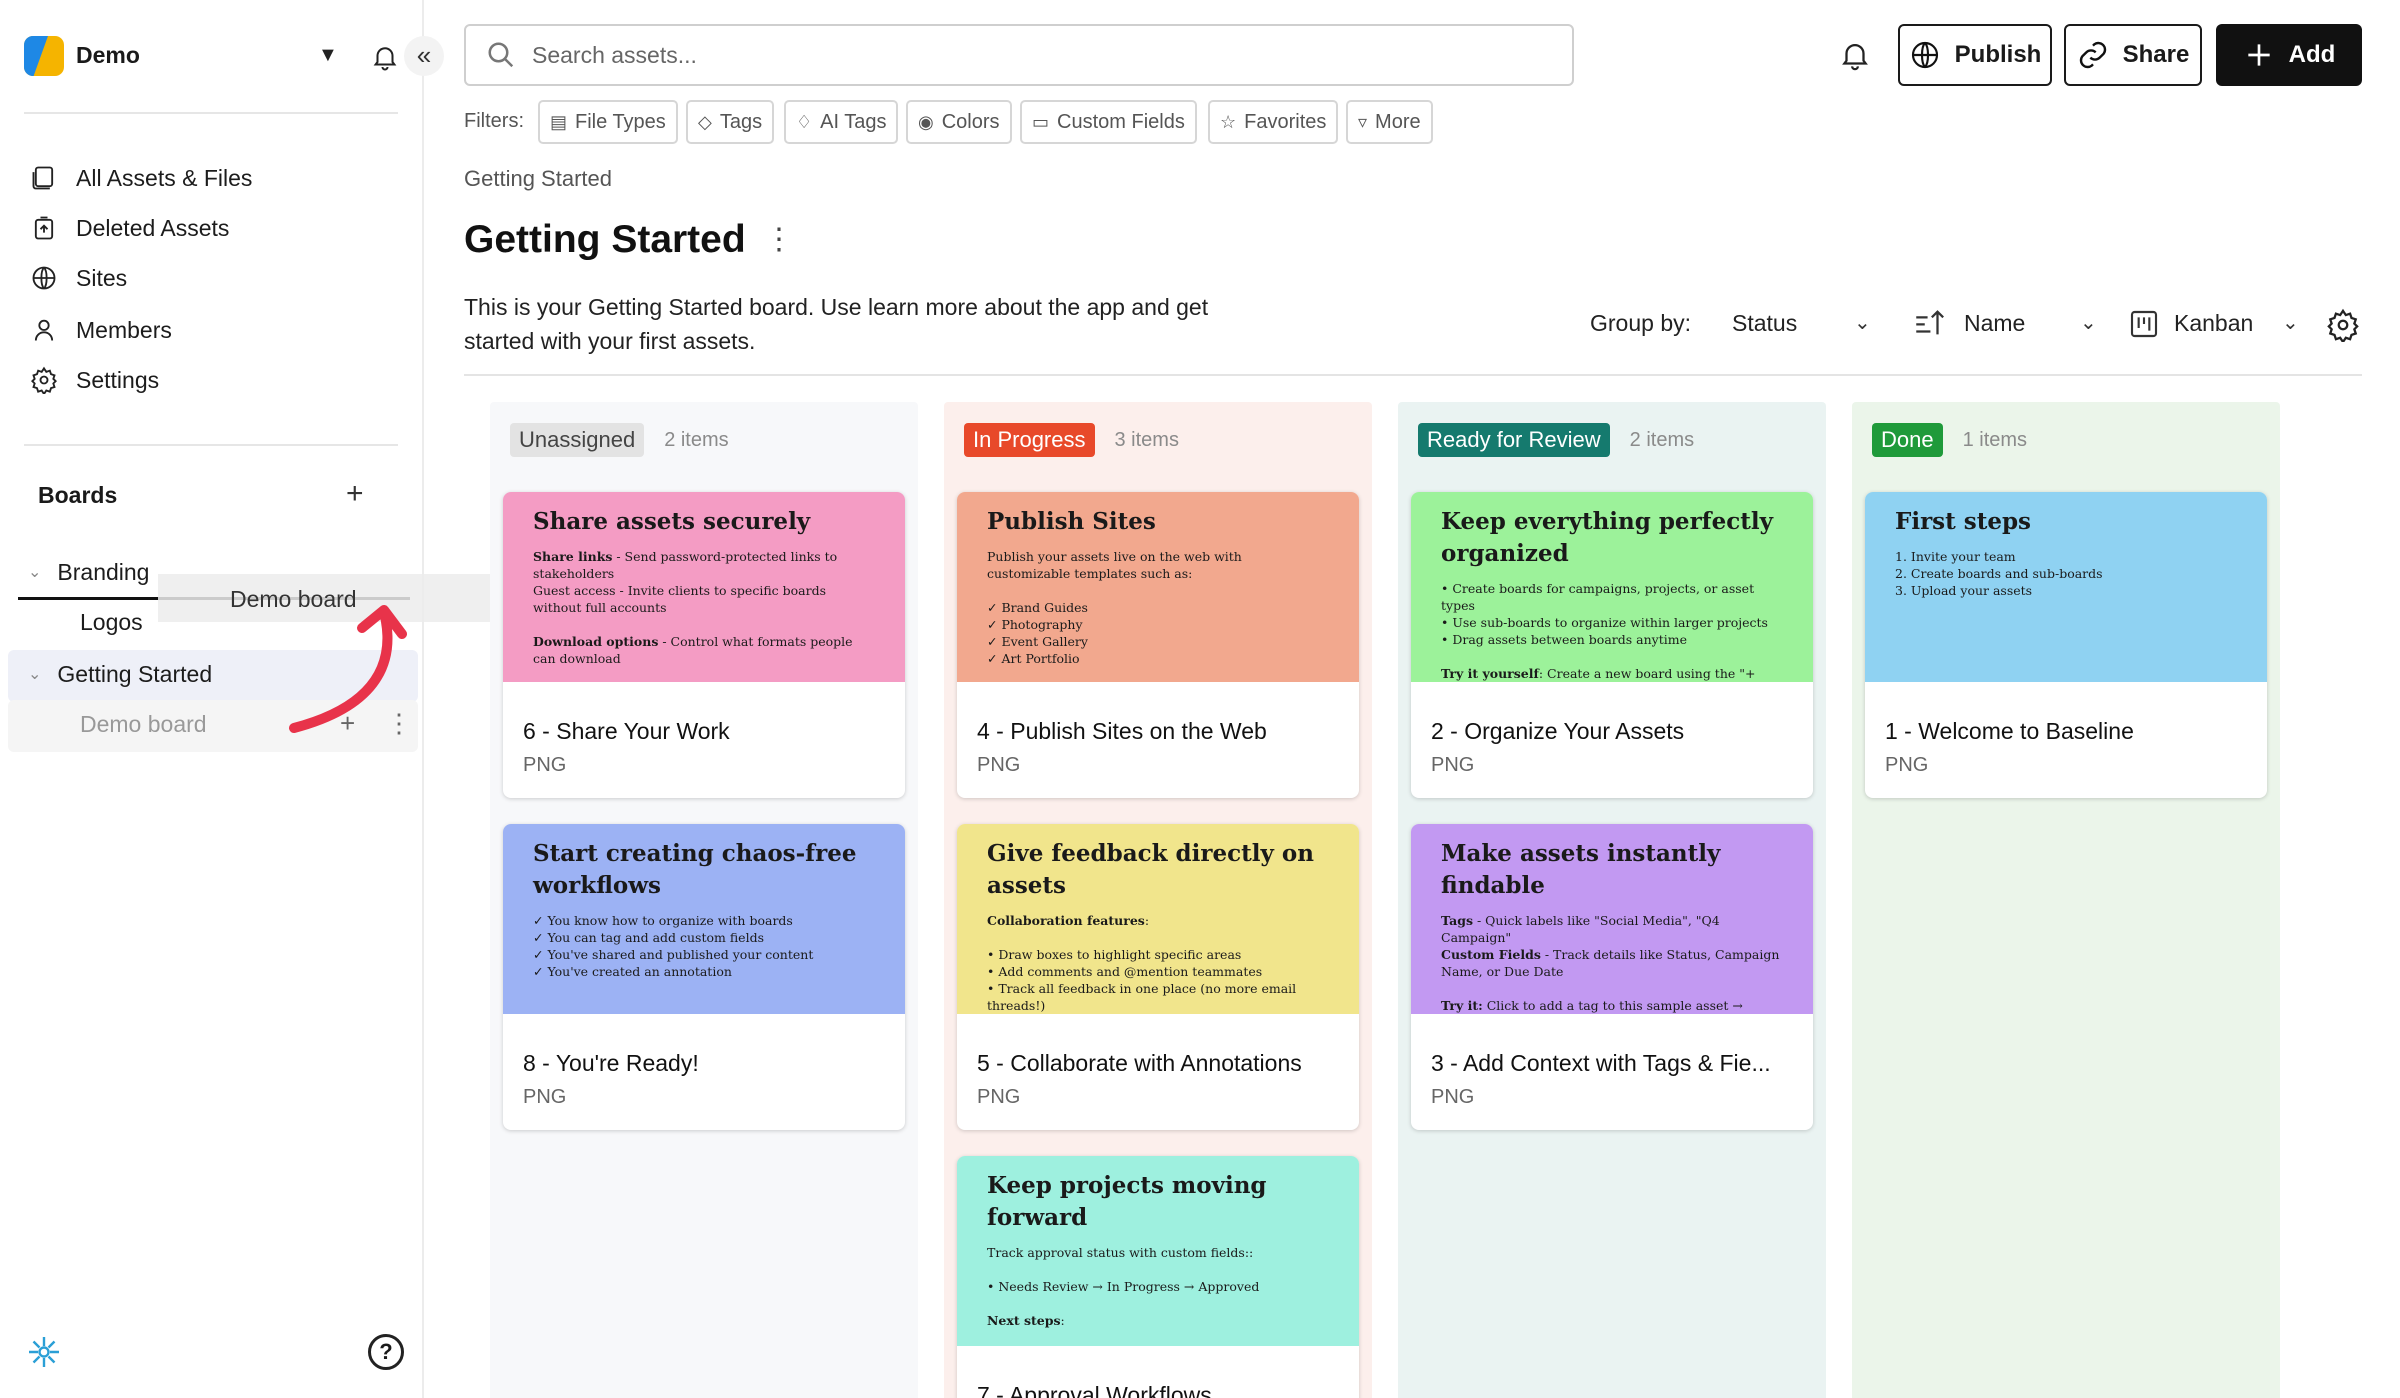 This screenshot has height=1398, width=2400. I want to click on nav-item-all-assets: All Assets & Files, so click(215, 178).